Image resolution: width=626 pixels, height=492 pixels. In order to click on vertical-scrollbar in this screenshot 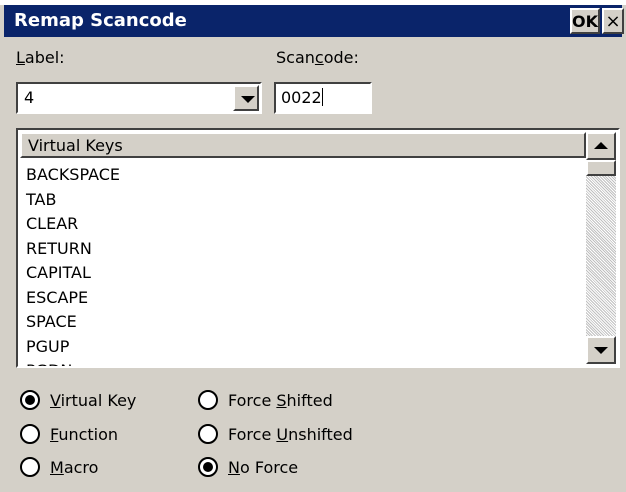, I will do `click(601, 248)`.